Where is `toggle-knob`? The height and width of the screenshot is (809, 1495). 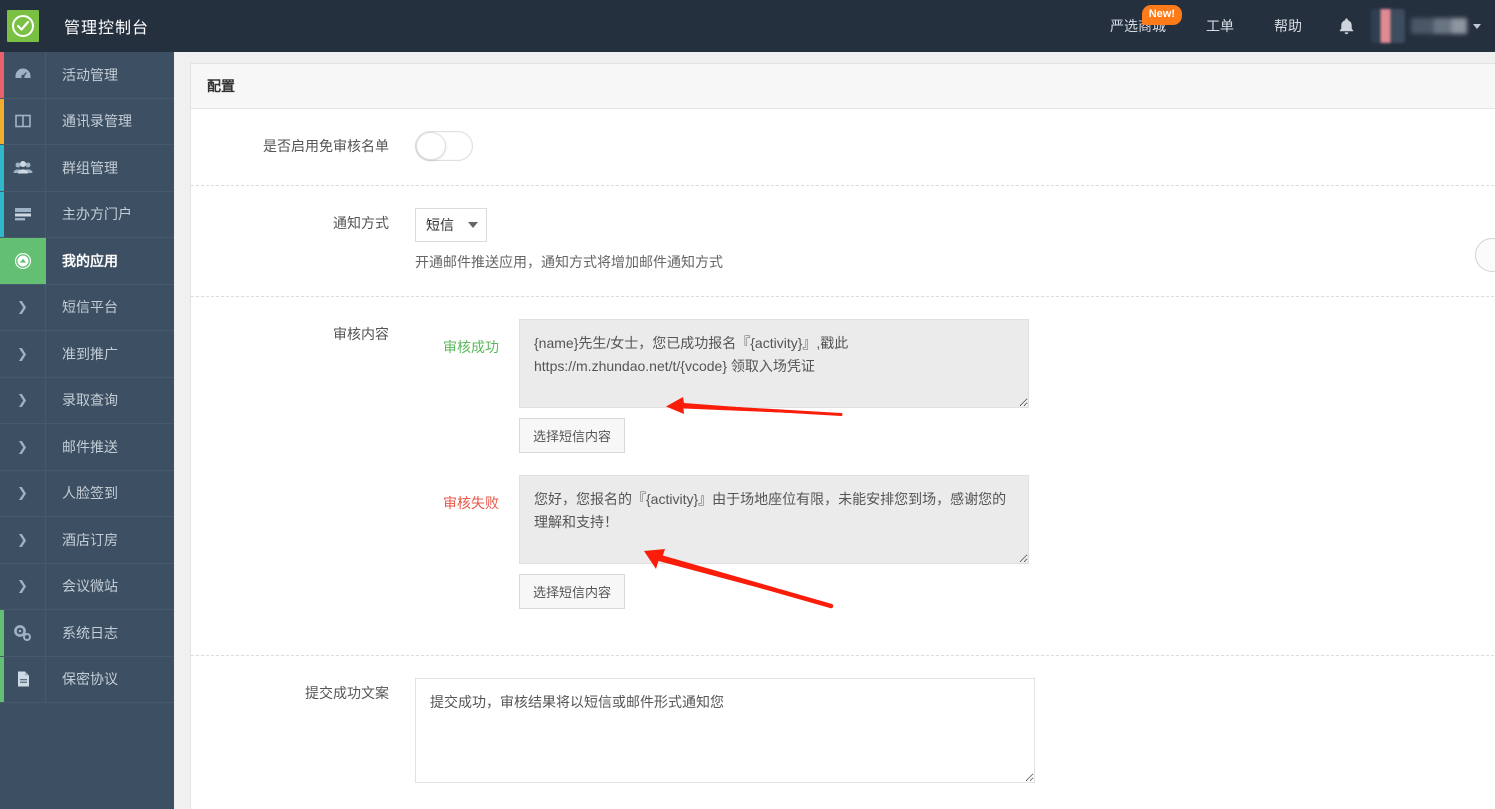
toggle-knob is located at coordinates (431, 146).